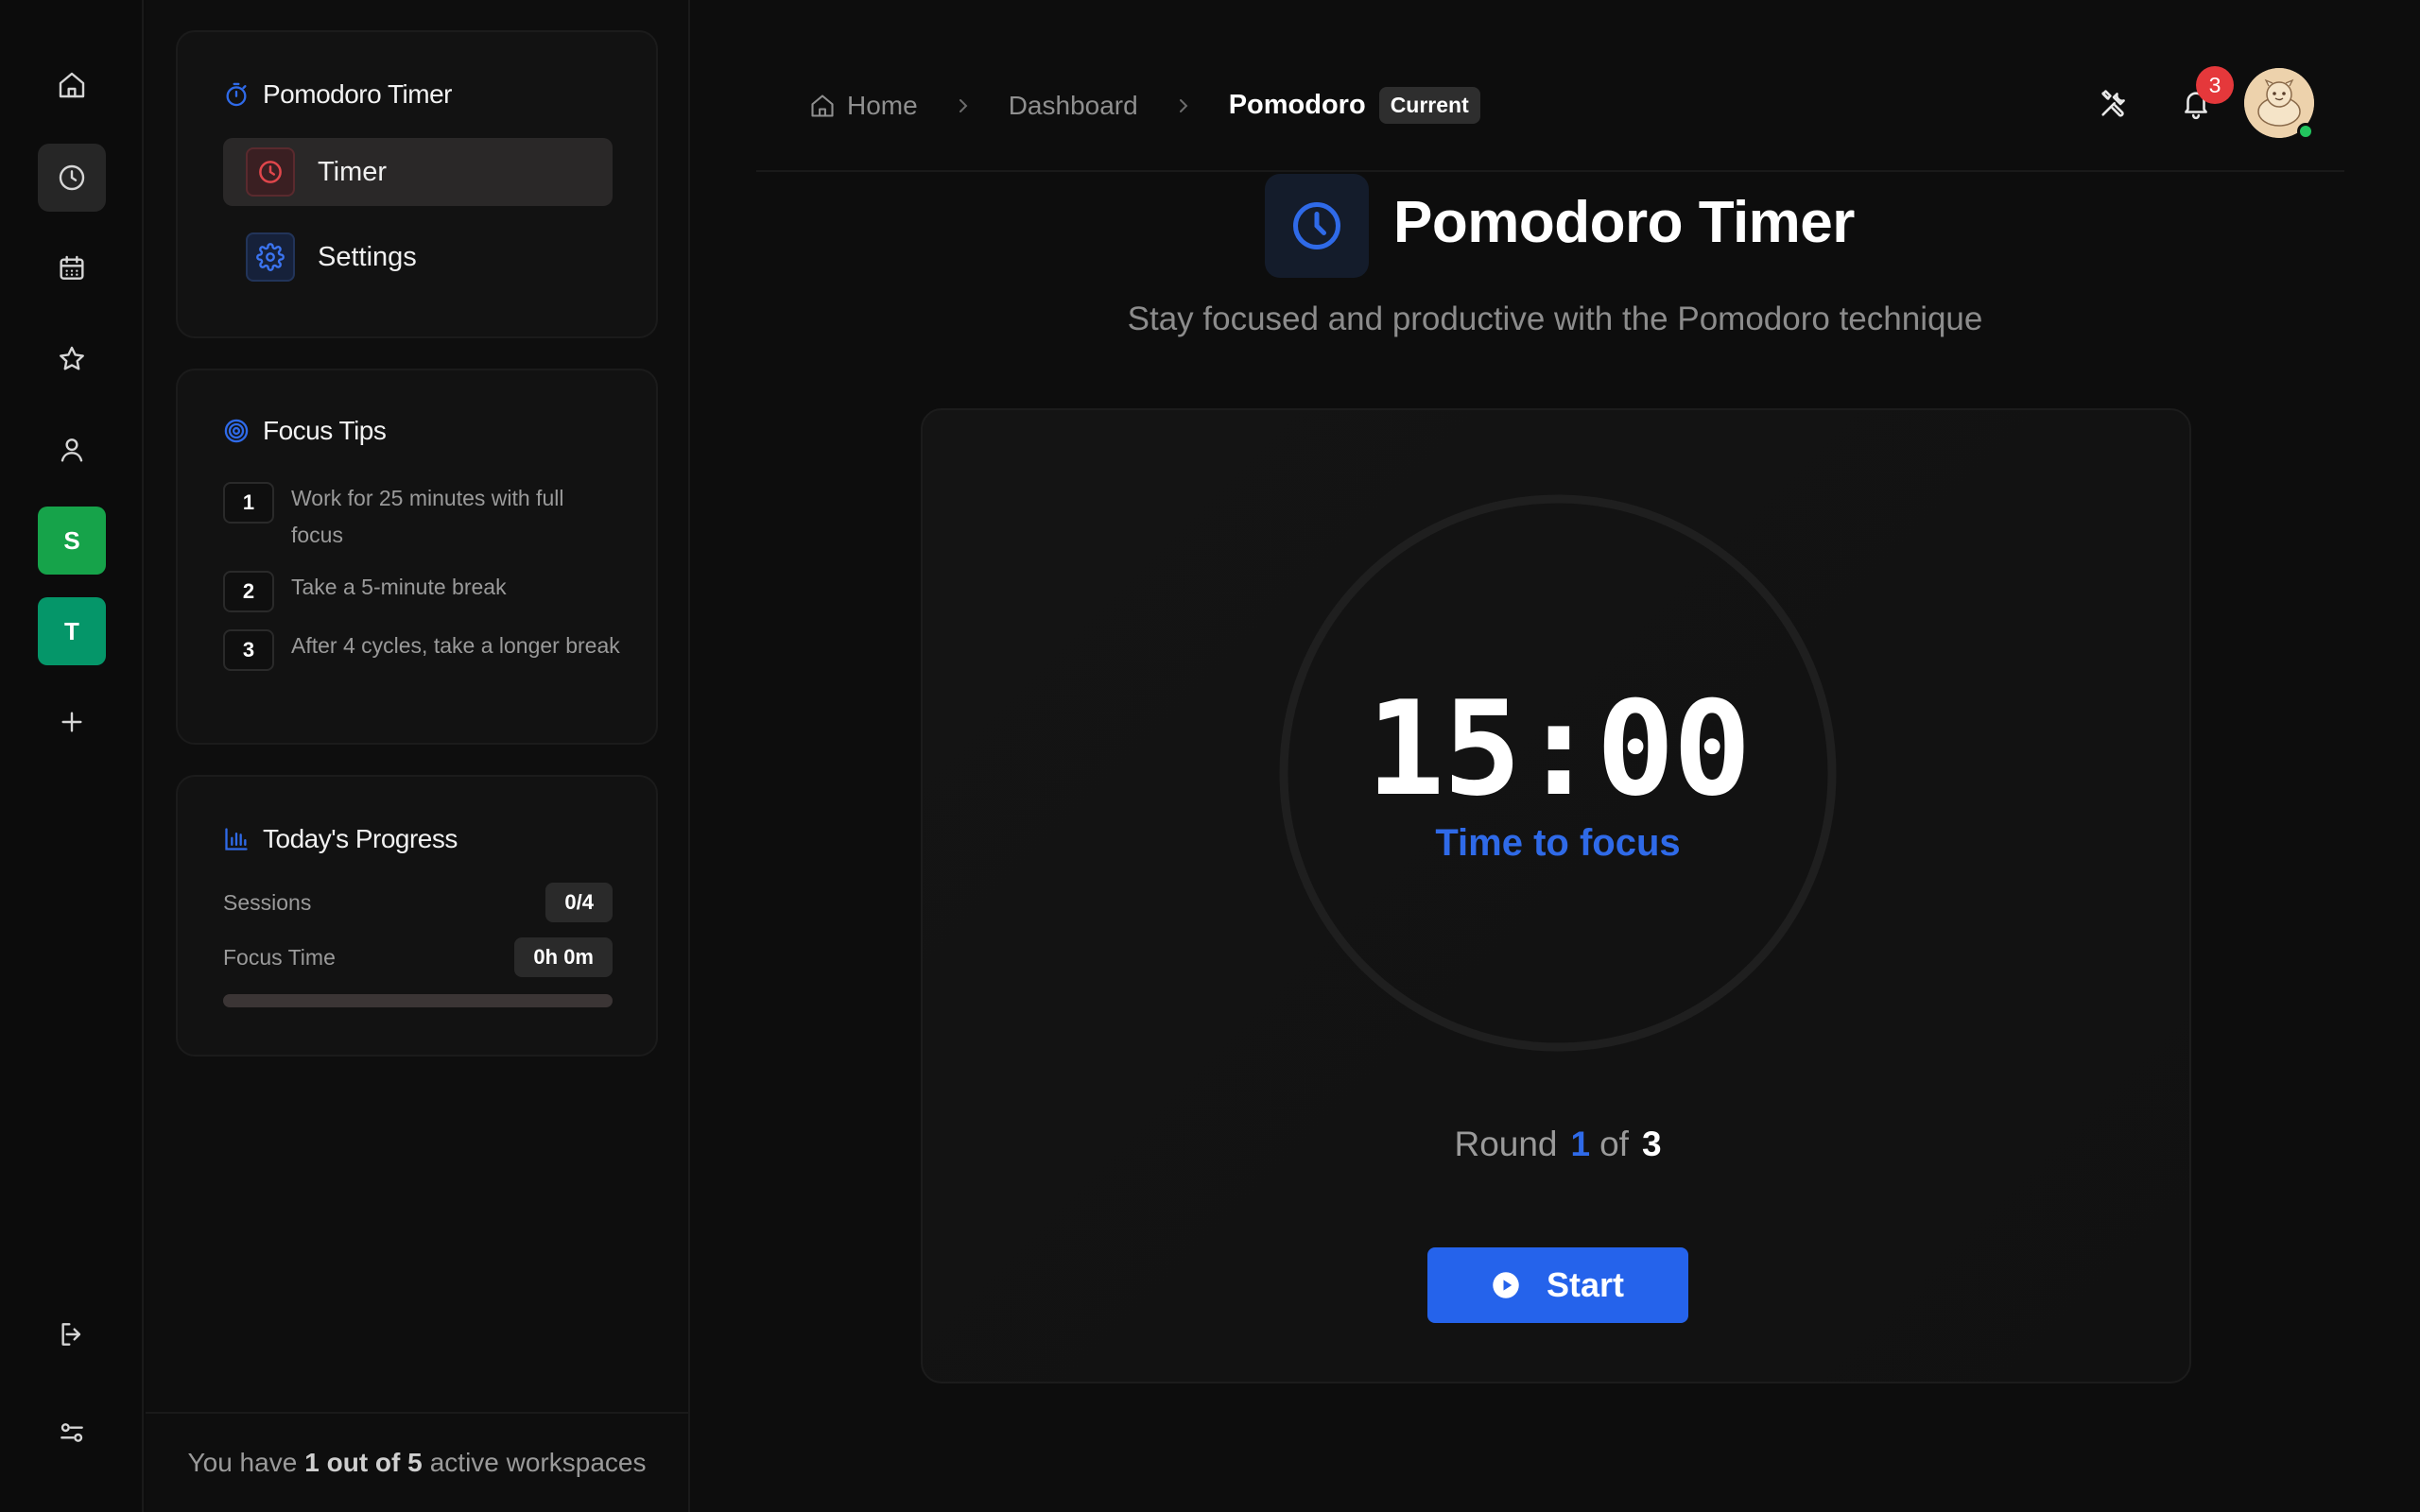  Describe the element at coordinates (399, 587) in the screenshot. I see `tip-text: Take a 5-minute break` at that location.